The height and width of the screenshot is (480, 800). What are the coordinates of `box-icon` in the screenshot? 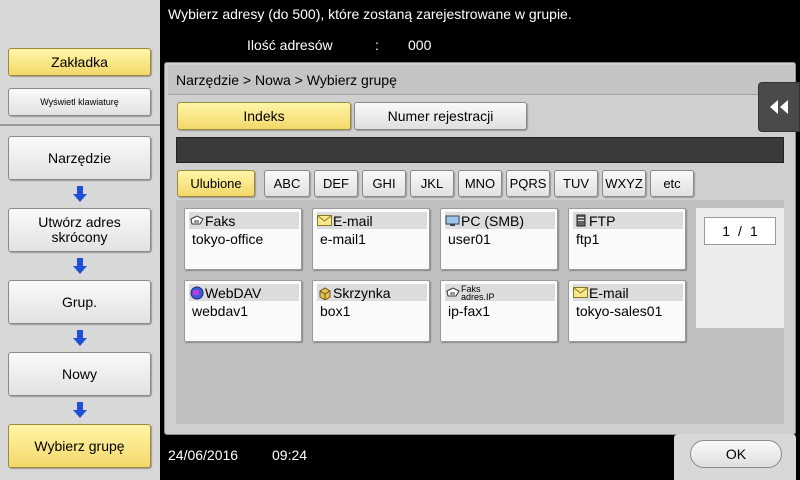 It's located at (324, 293).